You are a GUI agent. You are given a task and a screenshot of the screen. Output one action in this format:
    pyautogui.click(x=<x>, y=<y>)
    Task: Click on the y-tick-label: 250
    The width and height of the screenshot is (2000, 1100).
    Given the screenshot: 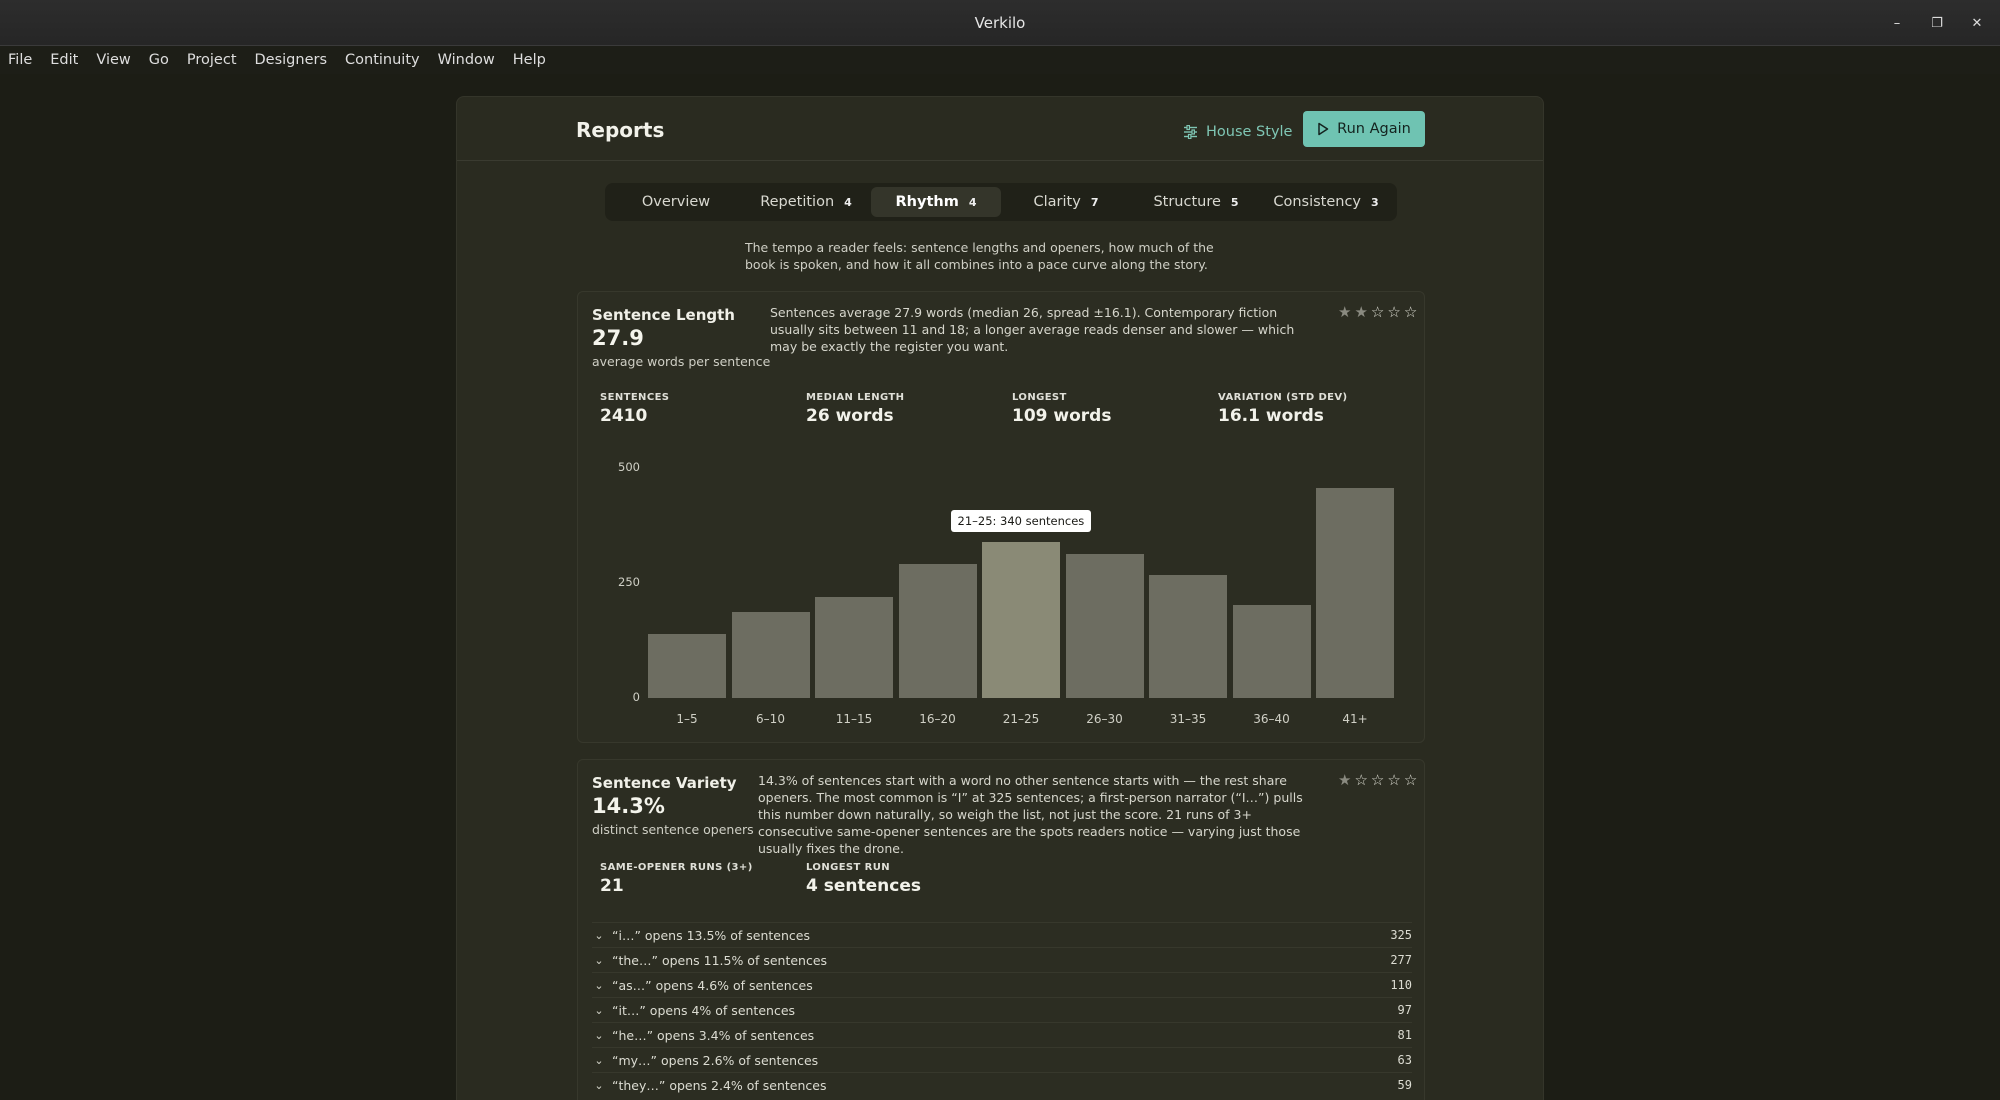 What is the action you would take?
    pyautogui.click(x=629, y=582)
    